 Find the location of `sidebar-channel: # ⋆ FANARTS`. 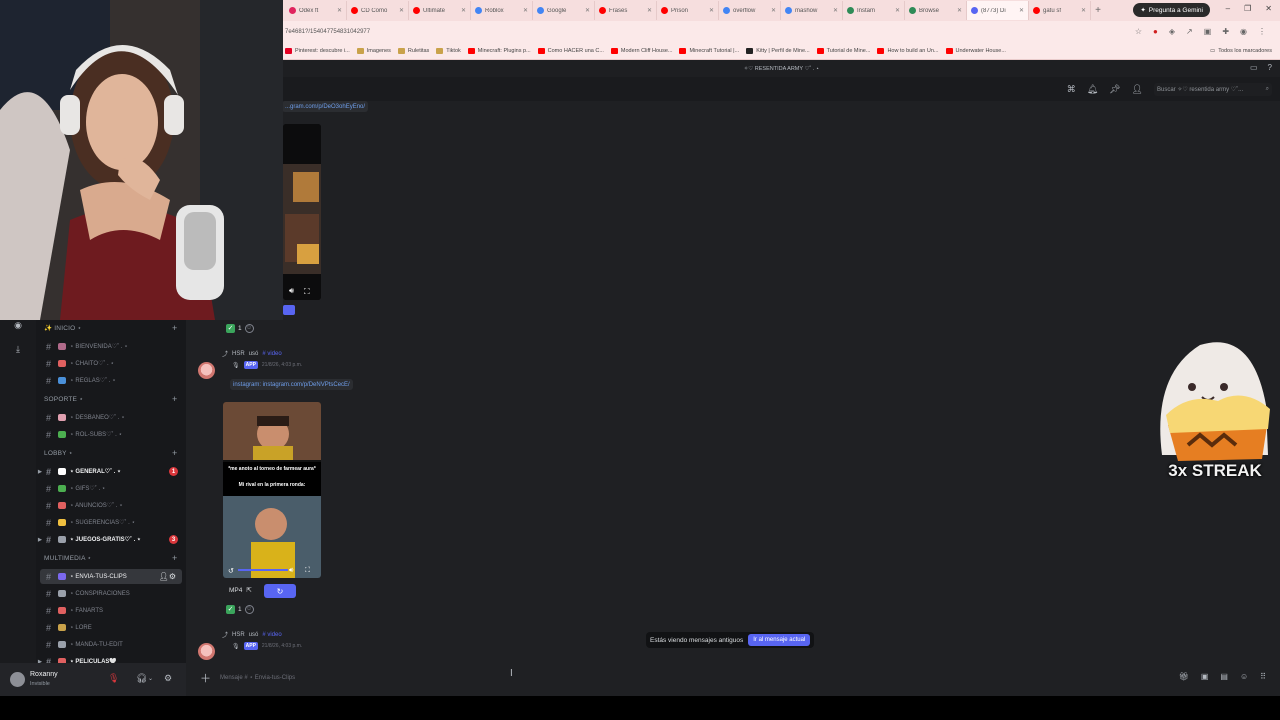

sidebar-channel: # ⋆ FANARTS is located at coordinates (111, 610).